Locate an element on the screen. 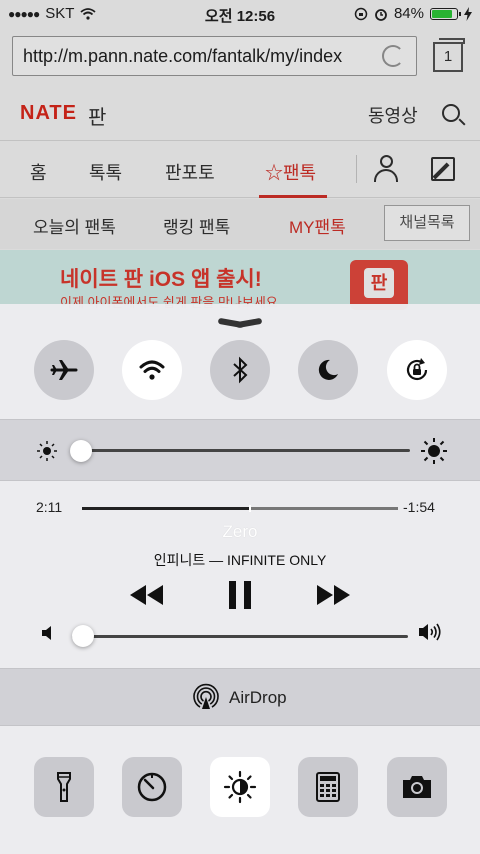 This screenshot has height=854, width=480. airdrop-icon is located at coordinates (206, 696).